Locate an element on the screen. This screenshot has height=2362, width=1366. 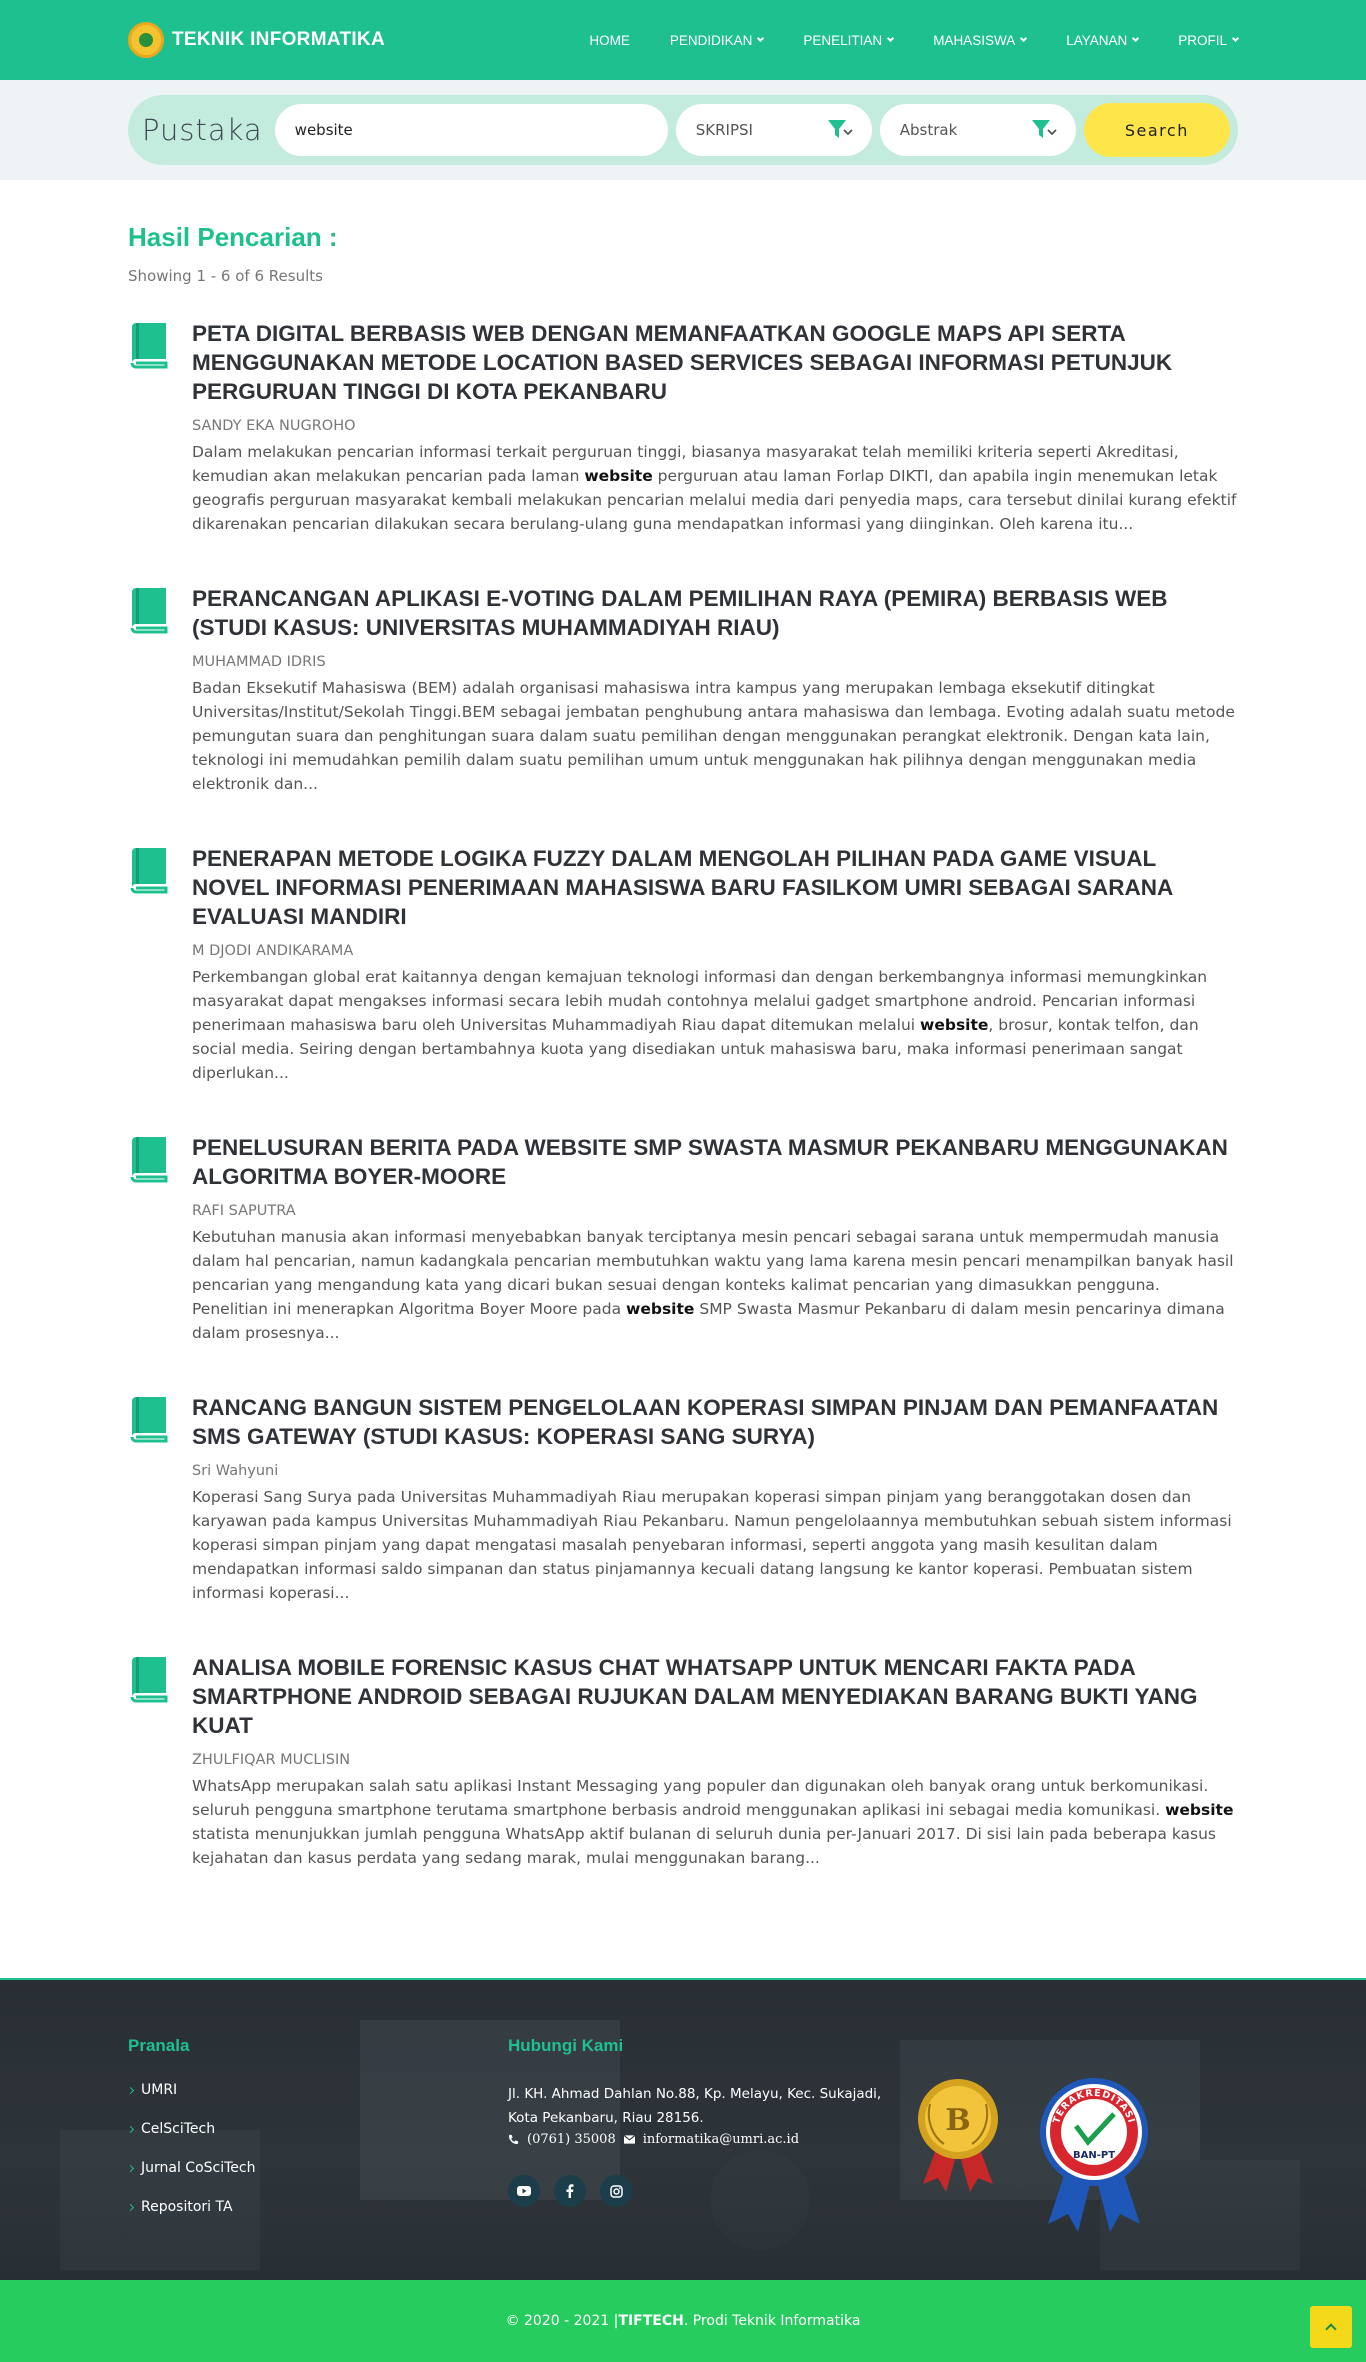
nav-item-label: HOME is located at coordinates (609, 40).